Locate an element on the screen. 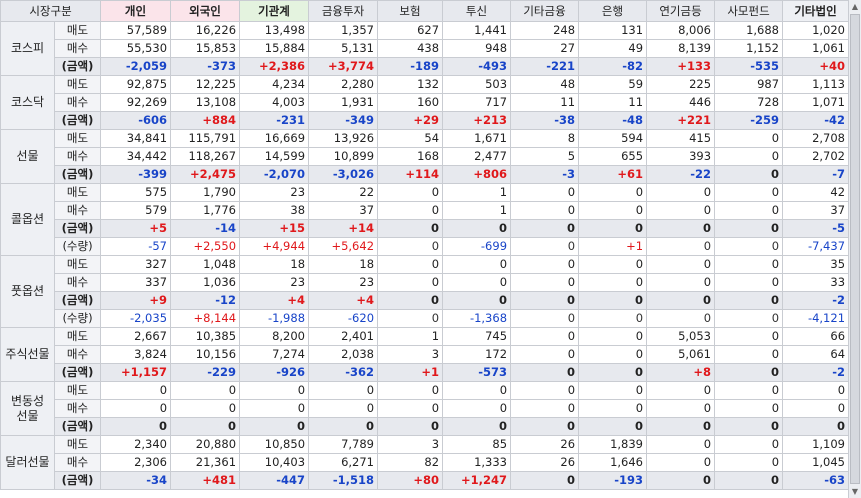  value-cell: 92,875 is located at coordinates (136, 84).